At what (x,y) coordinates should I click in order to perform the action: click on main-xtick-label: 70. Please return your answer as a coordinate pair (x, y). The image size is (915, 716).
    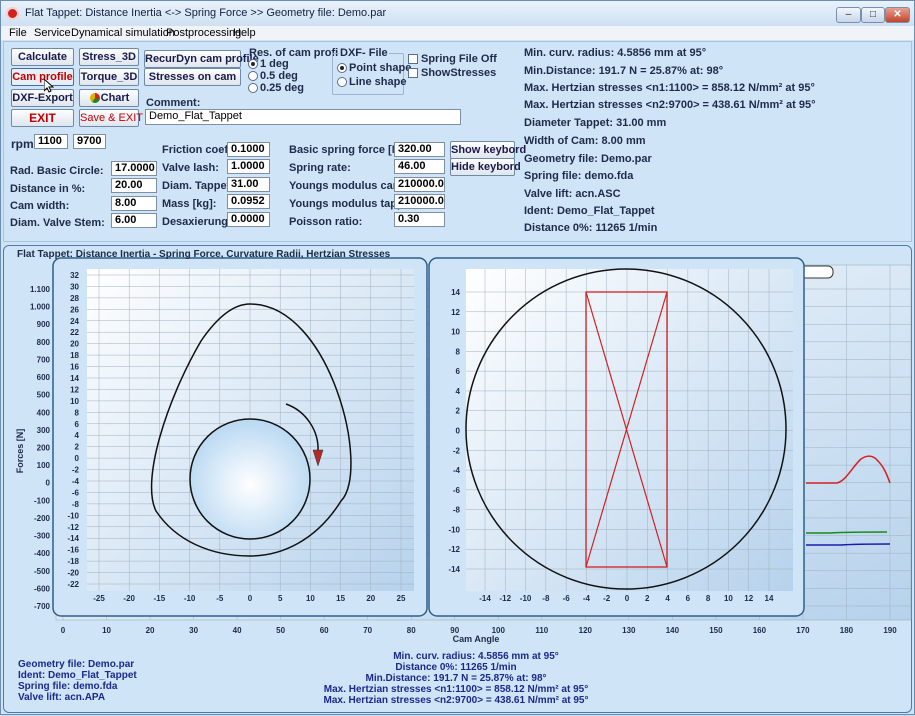
    Looking at the image, I should click on (367, 630).